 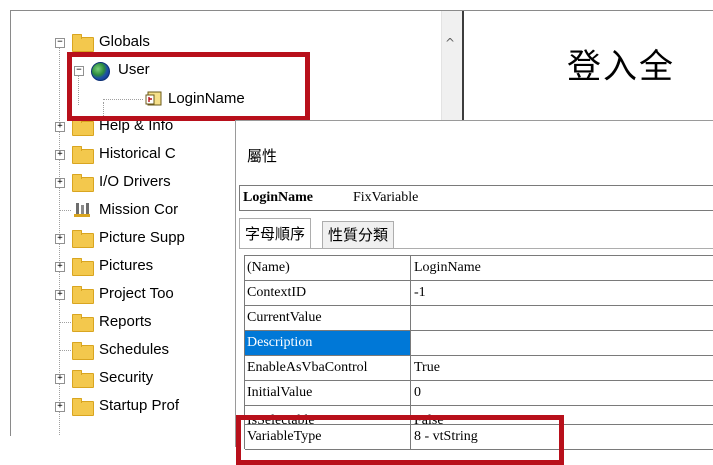 I want to click on tree-item-historical: + Historical C, so click(x=121, y=154).